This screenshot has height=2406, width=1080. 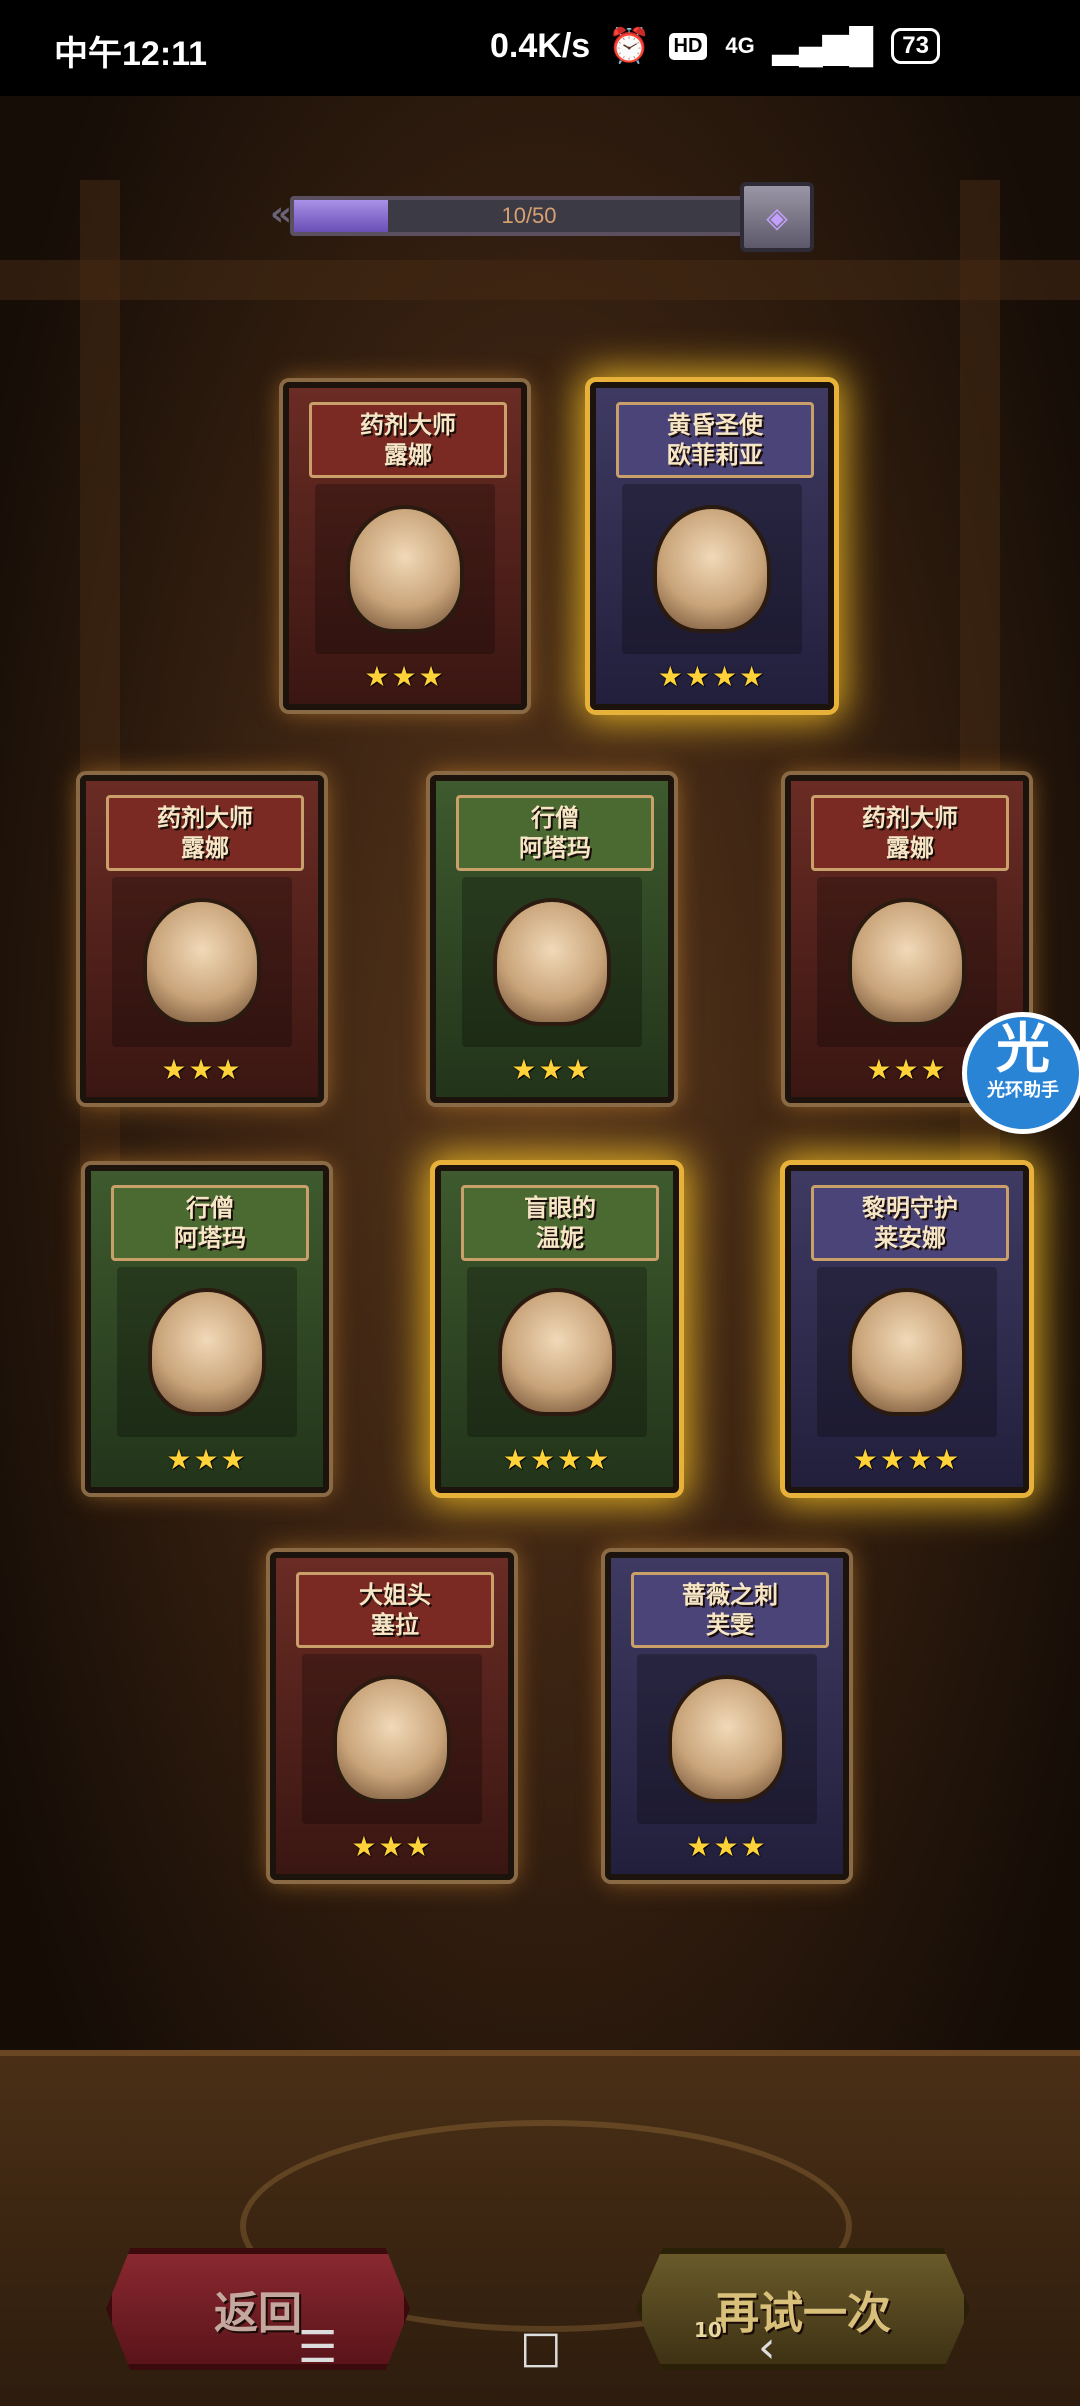 I want to click on hero-card: 黄昏圣使 欧菲莉亚 ★★★★, so click(x=712, y=546).